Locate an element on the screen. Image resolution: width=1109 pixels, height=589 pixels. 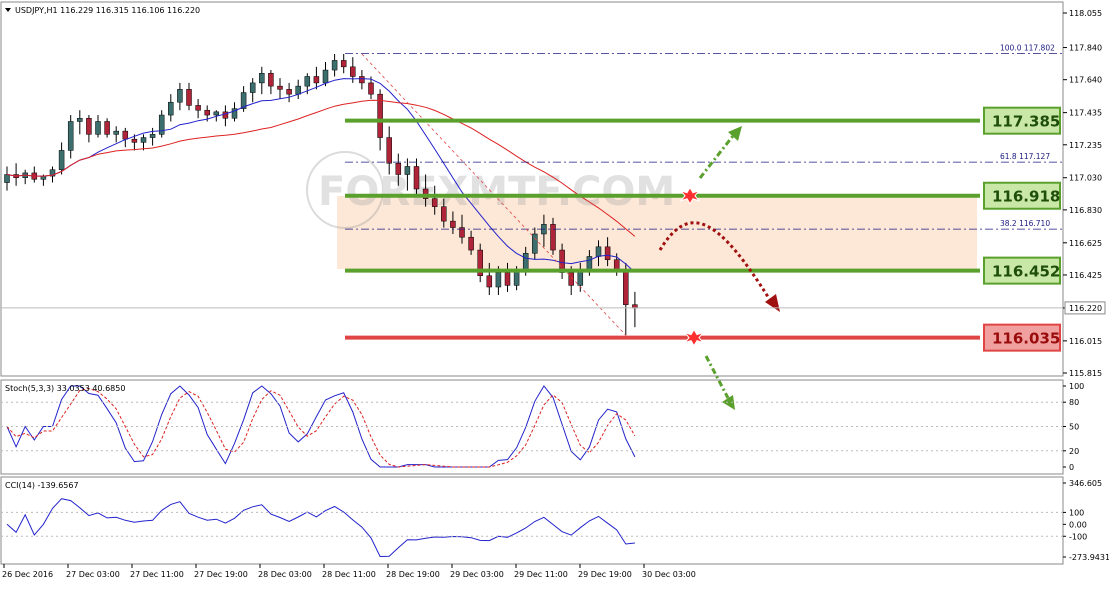
time-tick-label: 30 Dec 03:00 is located at coordinates (669, 574).